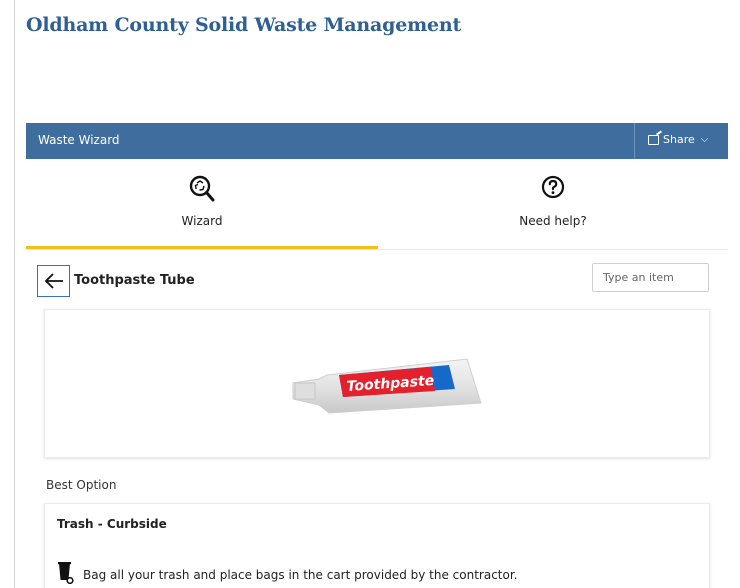 Image resolution: width=740 pixels, height=588 pixels. I want to click on trash-cart-icon, so click(66, 573).